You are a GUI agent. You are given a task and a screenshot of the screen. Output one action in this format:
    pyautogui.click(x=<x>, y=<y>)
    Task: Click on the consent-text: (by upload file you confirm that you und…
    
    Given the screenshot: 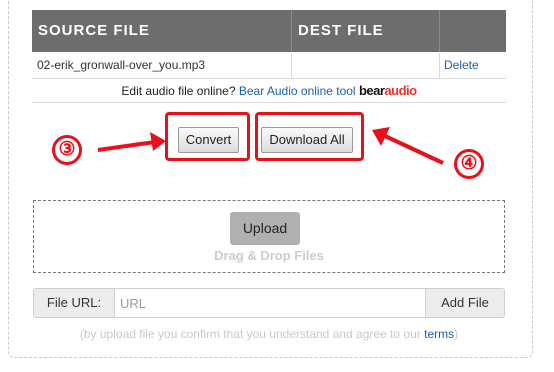 What is the action you would take?
    pyautogui.click(x=250, y=334)
    